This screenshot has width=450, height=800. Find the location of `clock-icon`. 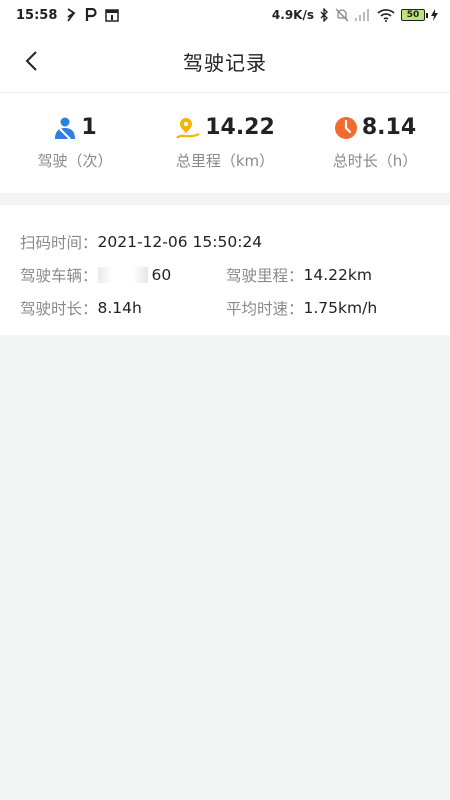

clock-icon is located at coordinates (345, 127).